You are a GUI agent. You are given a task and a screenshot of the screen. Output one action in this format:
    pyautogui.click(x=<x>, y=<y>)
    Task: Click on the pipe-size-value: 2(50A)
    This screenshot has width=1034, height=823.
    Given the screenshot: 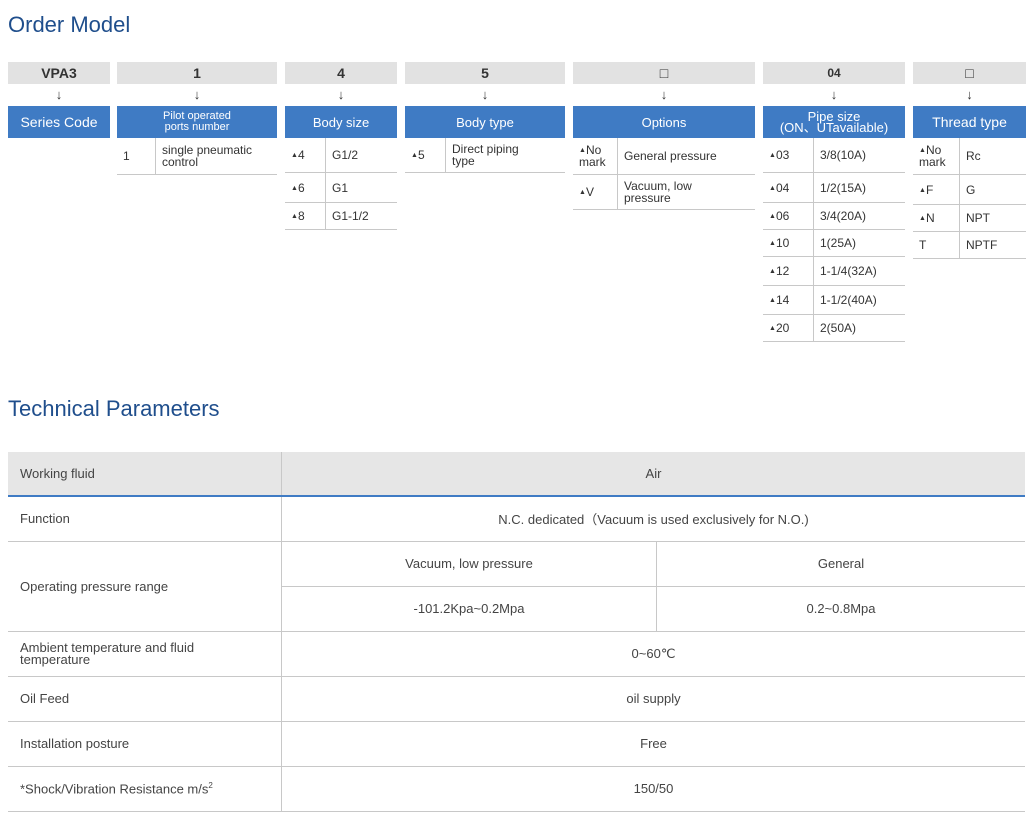 What is the action you would take?
    pyautogui.click(x=859, y=328)
    